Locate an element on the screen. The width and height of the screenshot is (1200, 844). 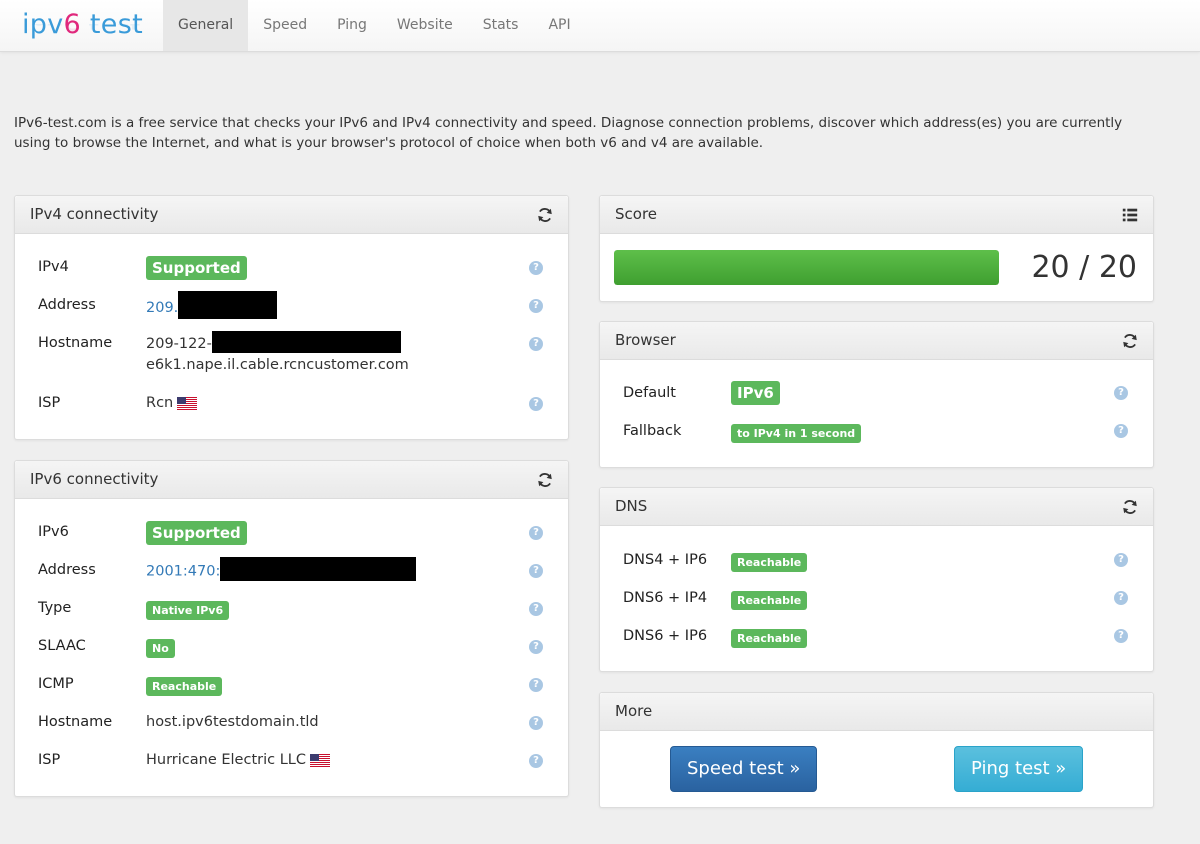
main-nav: General Speed Ping Website Stats API is located at coordinates (374, 25).